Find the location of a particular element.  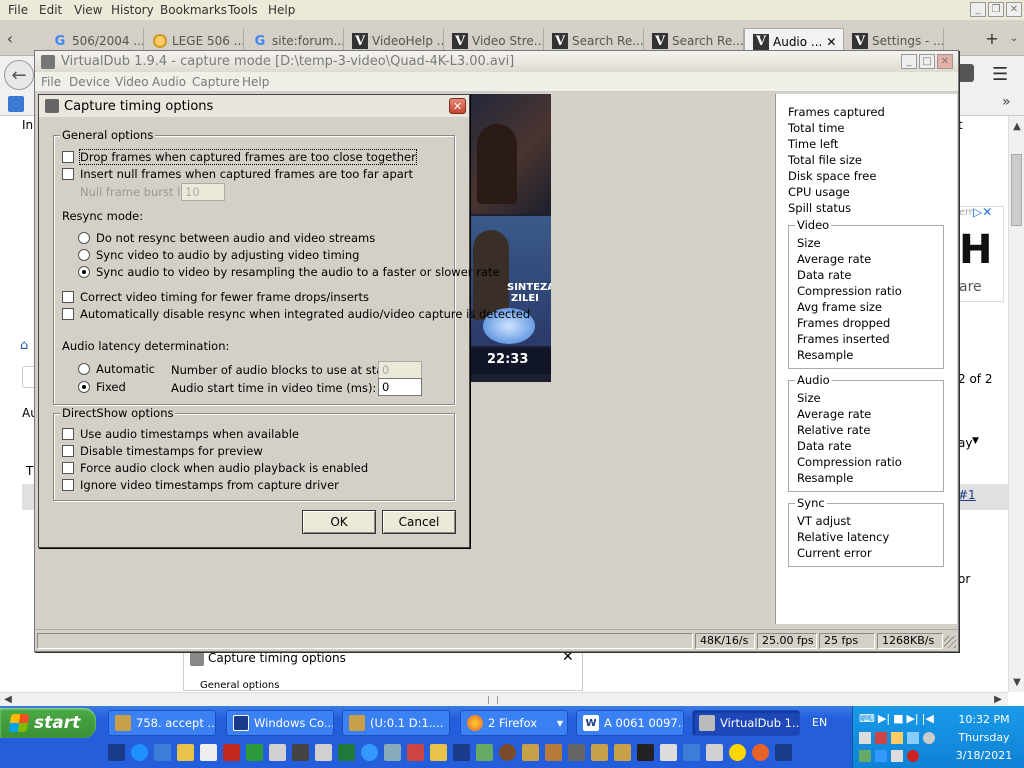

excel-icon is located at coordinates (346, 752).